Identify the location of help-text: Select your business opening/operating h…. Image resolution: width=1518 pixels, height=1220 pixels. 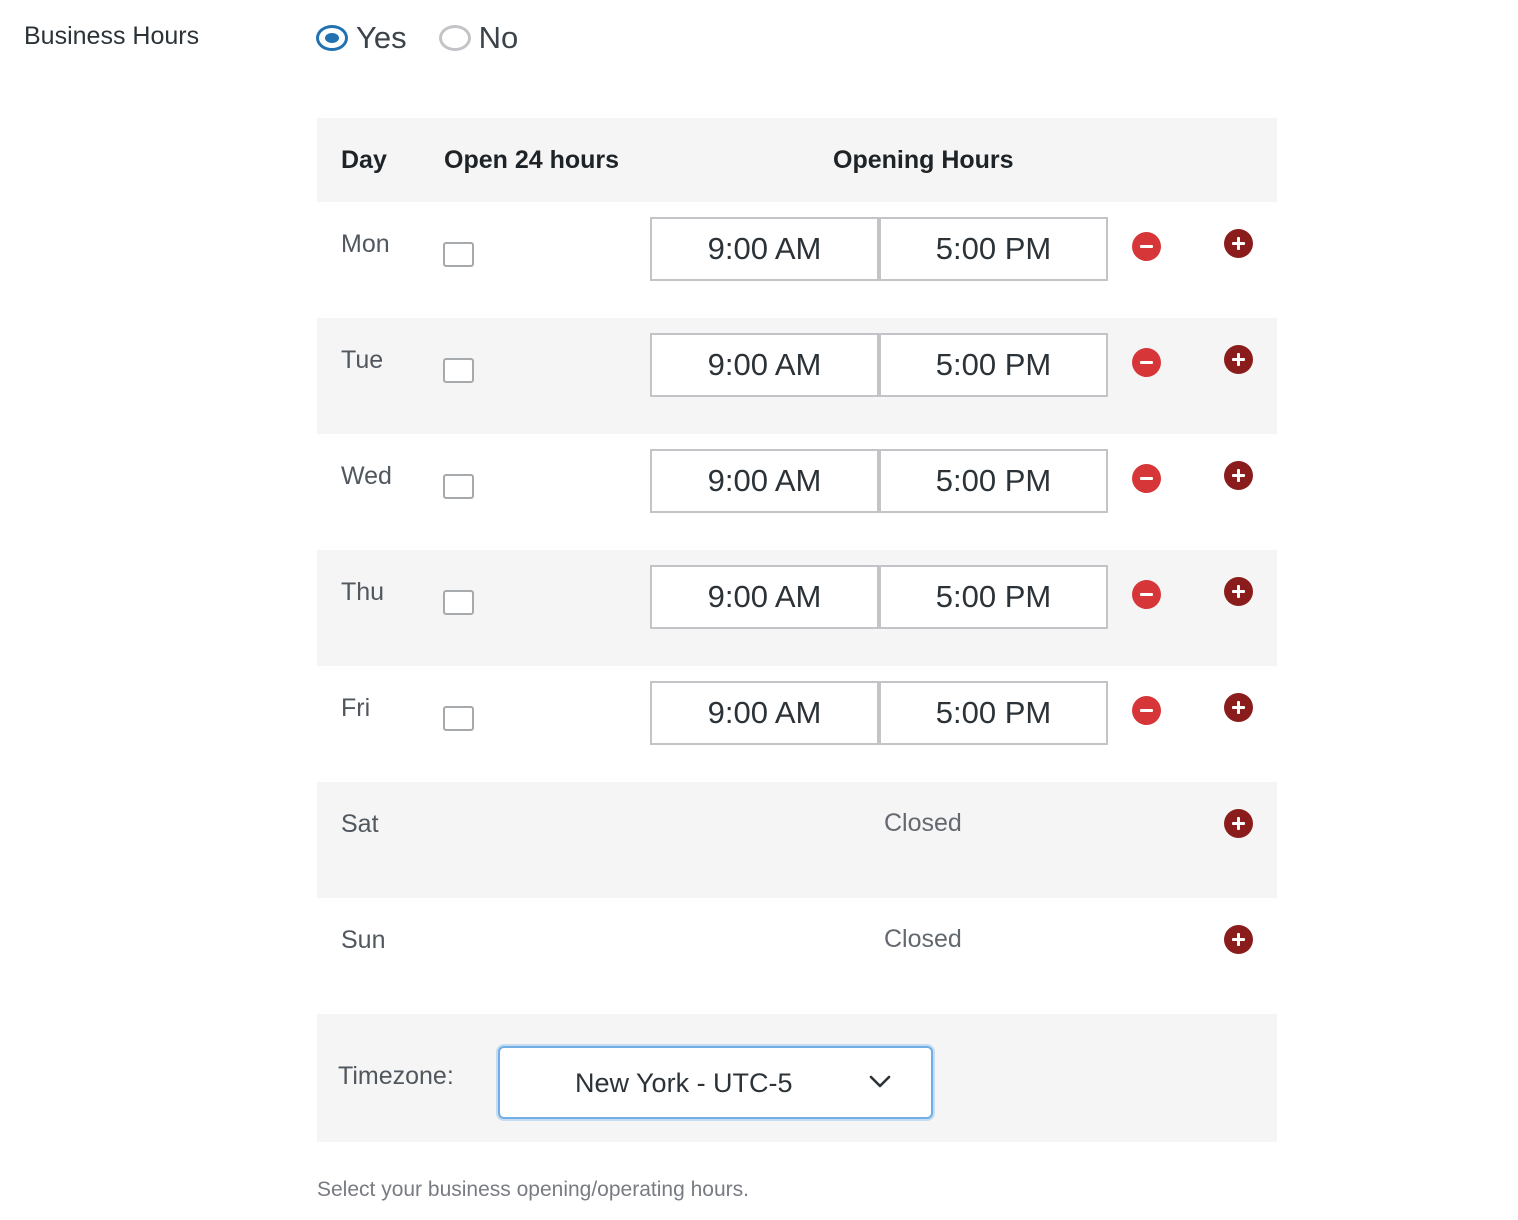
(533, 1189).